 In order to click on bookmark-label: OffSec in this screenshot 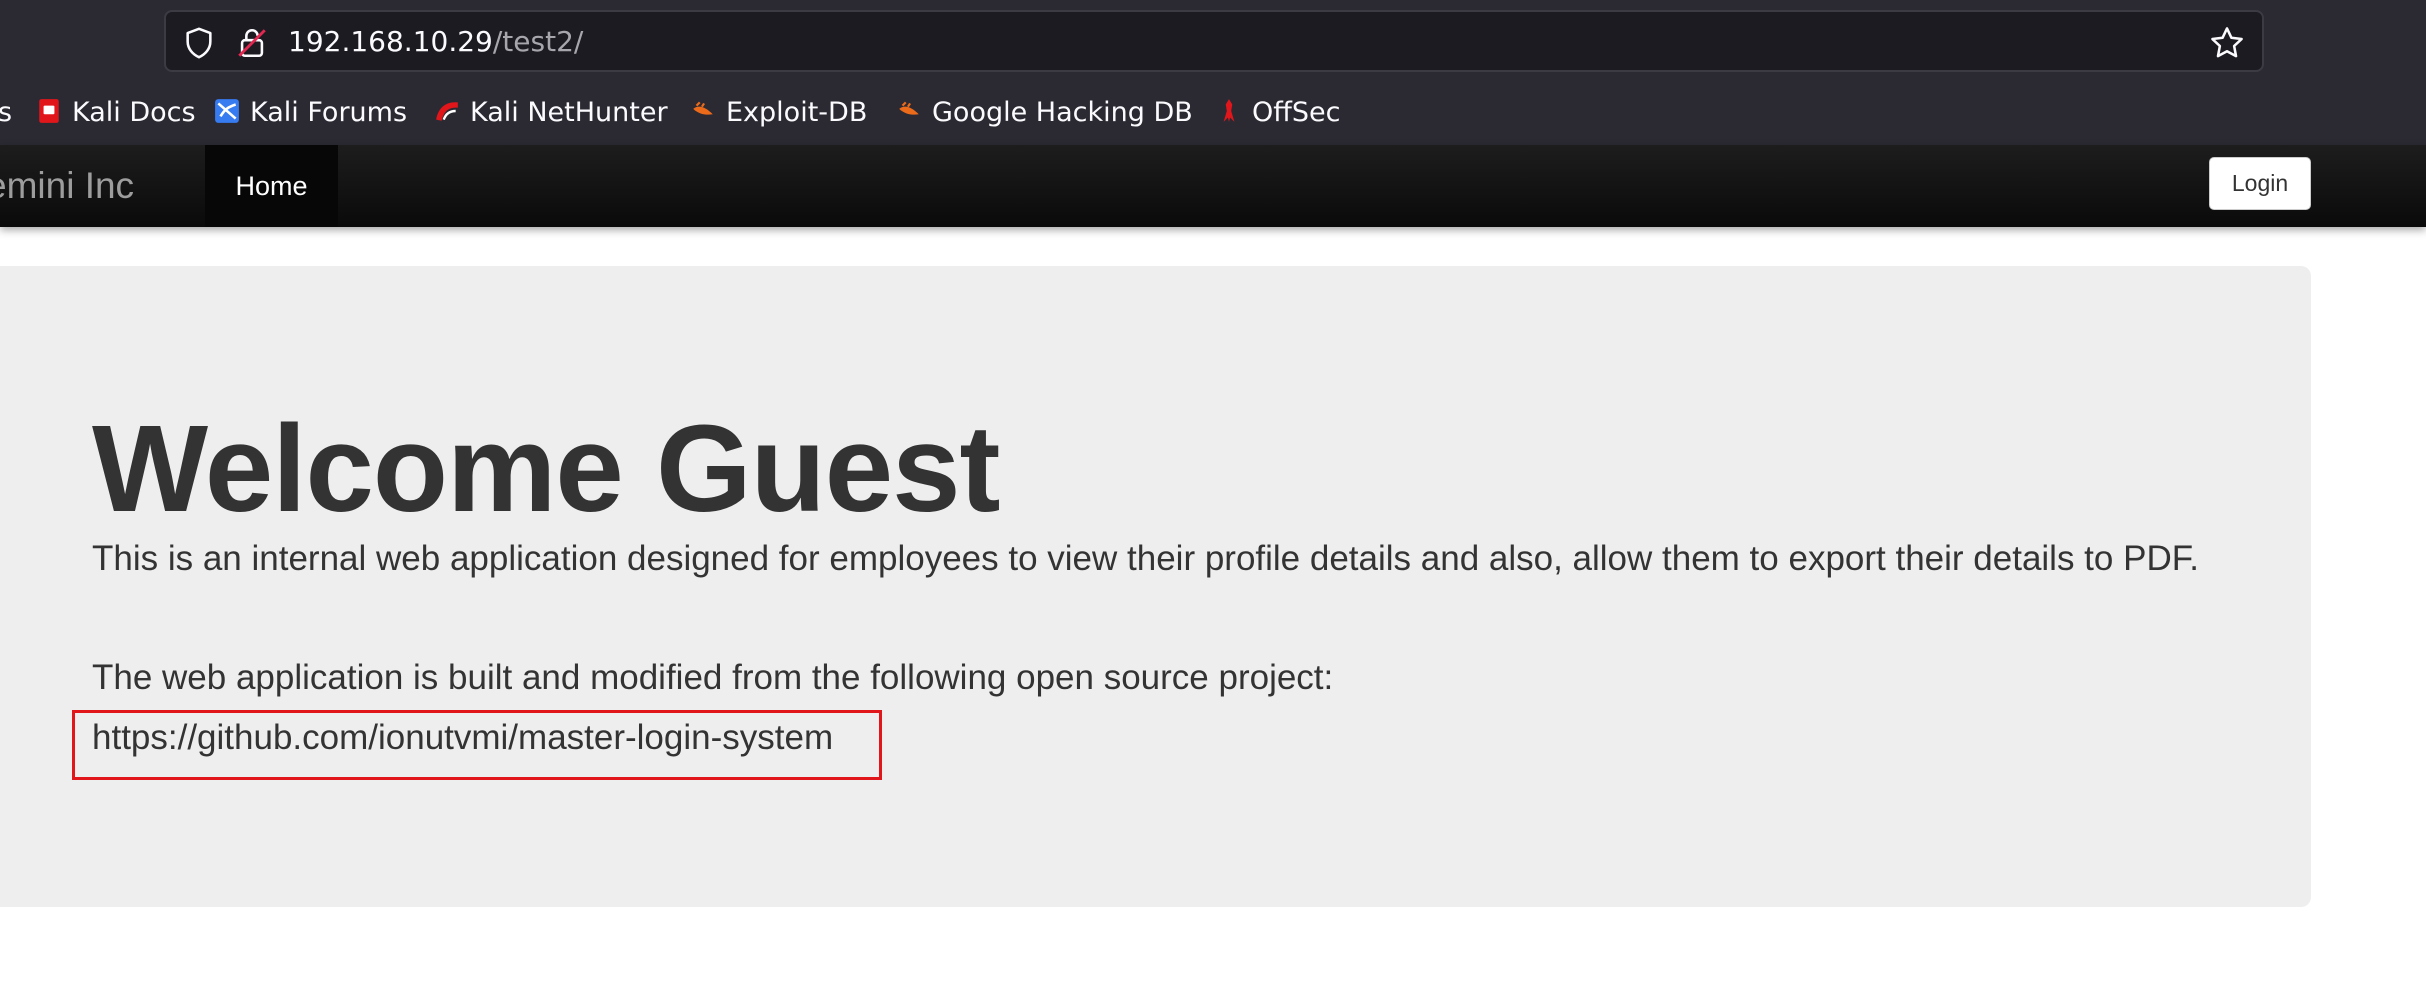, I will do `click(1296, 112)`.